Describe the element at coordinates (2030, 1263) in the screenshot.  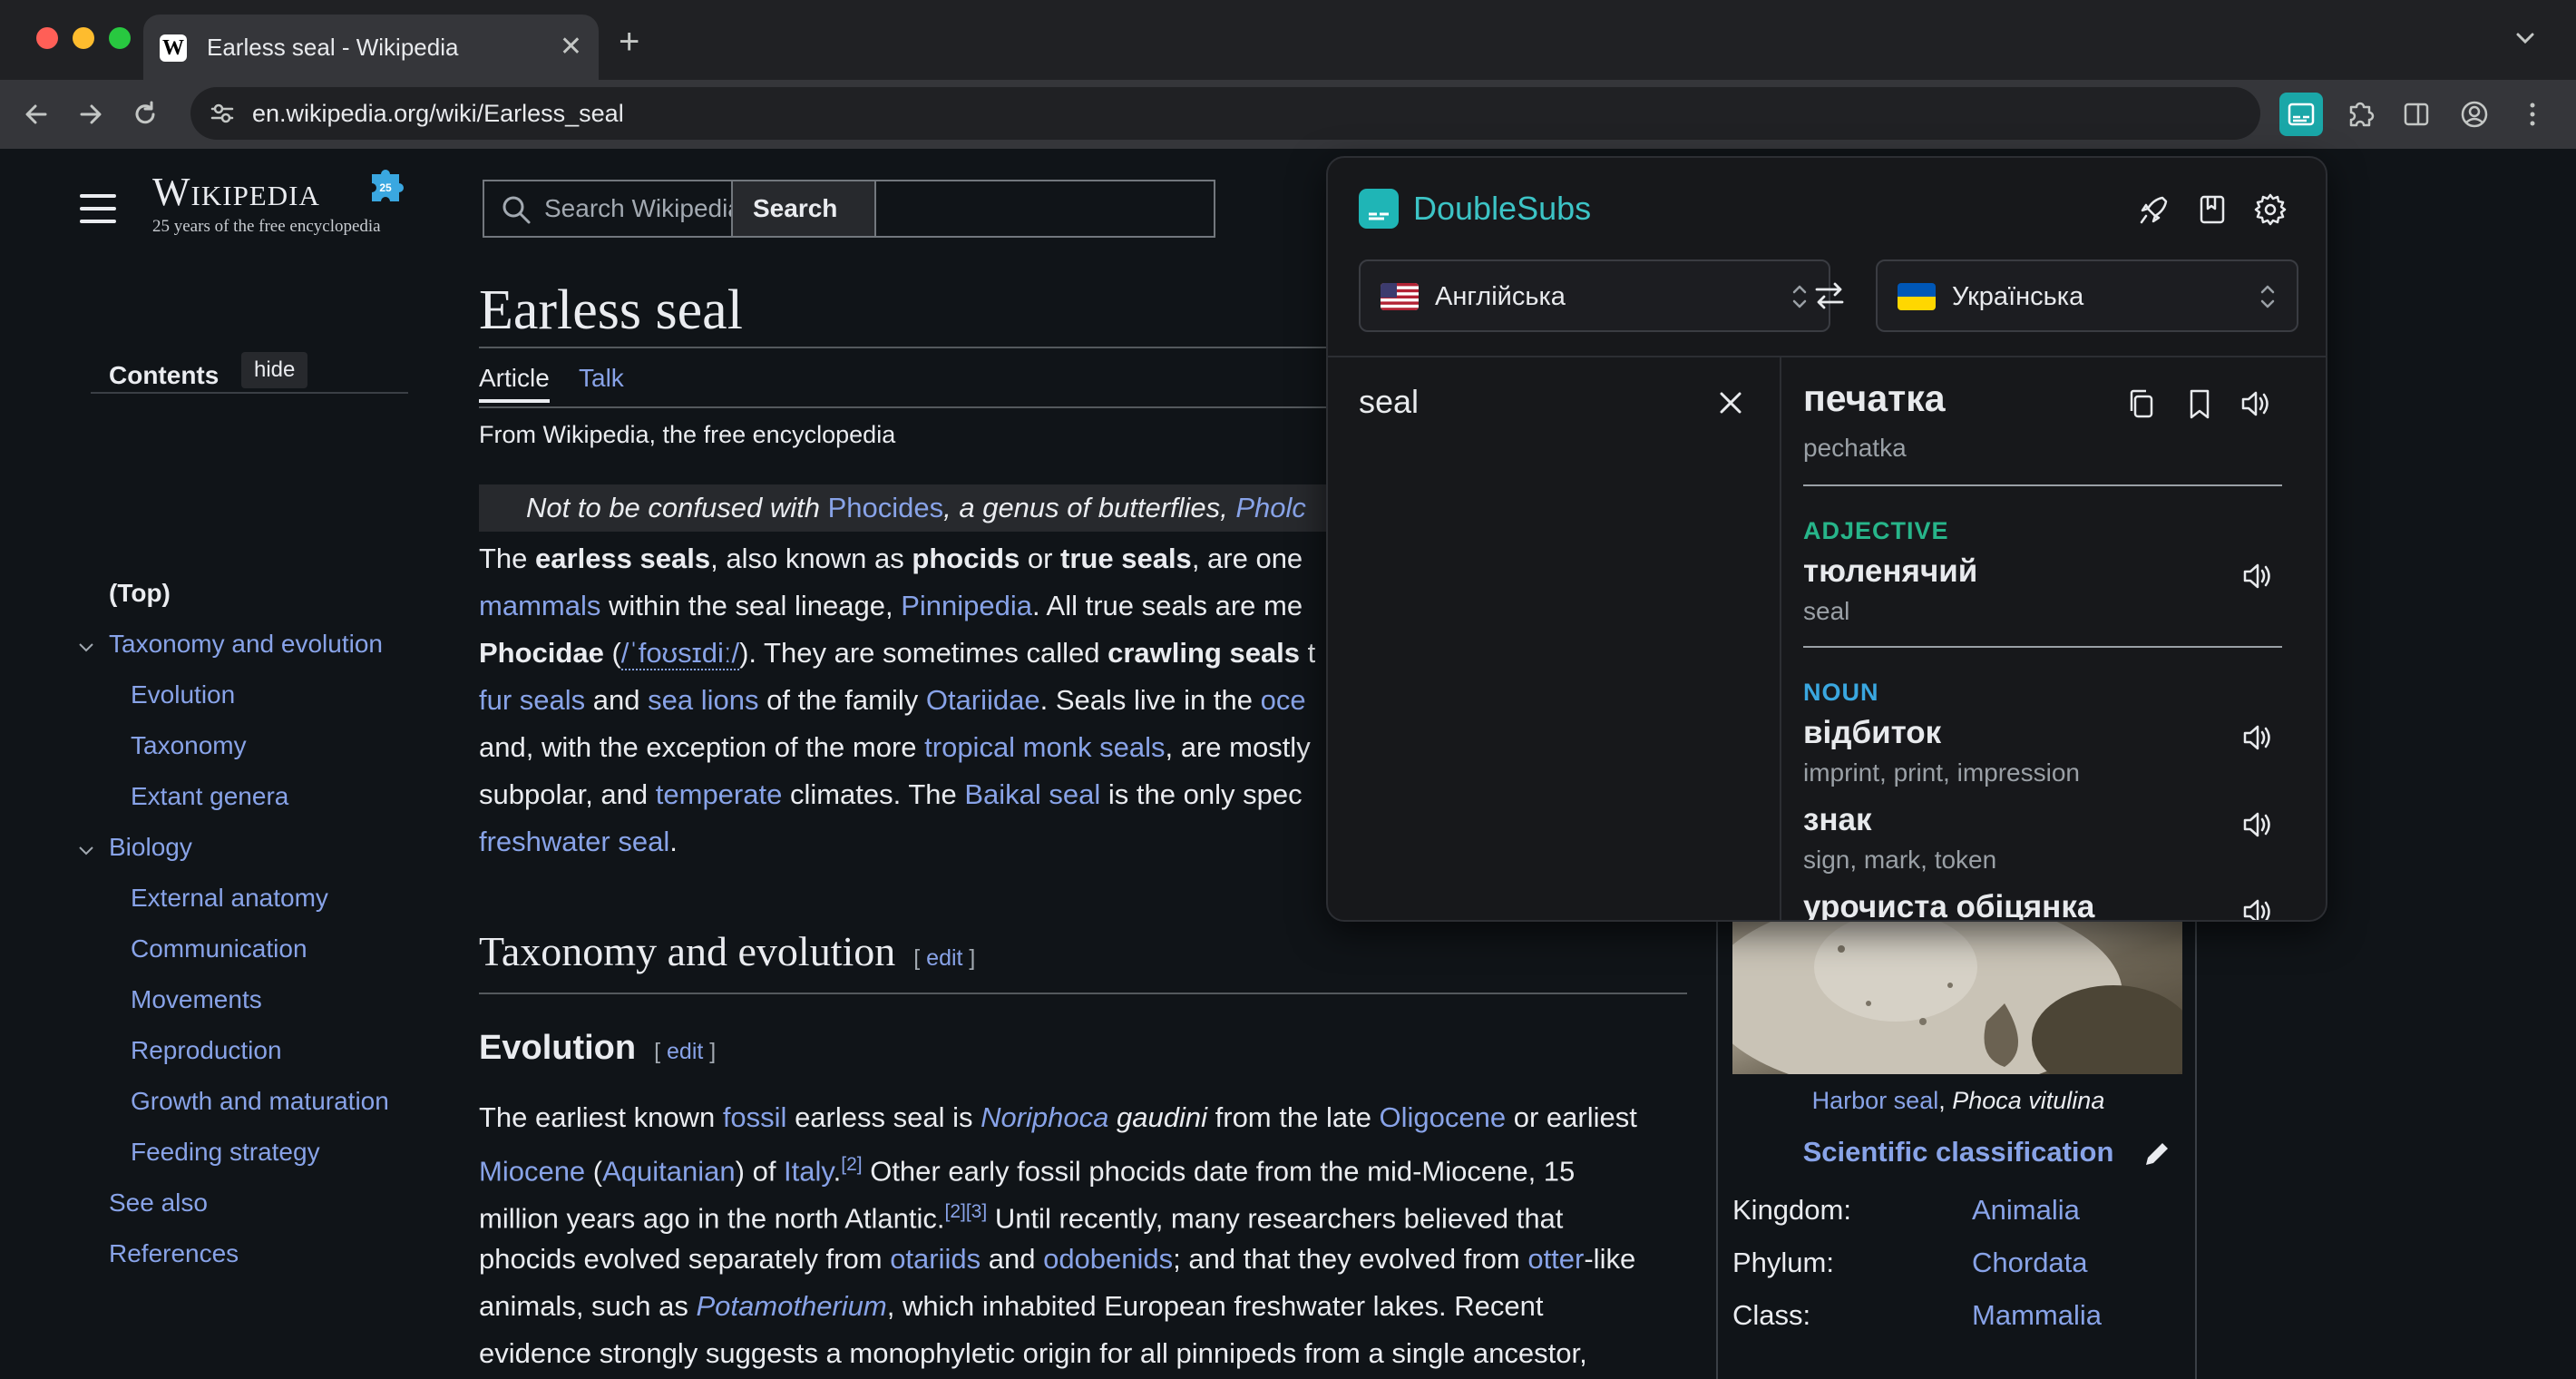
I see `phylum-value-link: Chordata` at that location.